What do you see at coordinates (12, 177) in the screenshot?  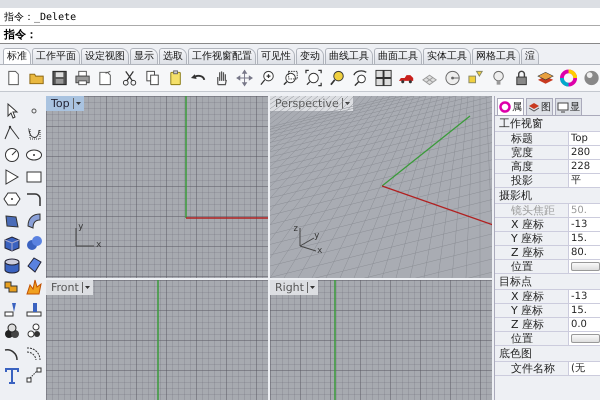 I see `triangle-icon` at bounding box center [12, 177].